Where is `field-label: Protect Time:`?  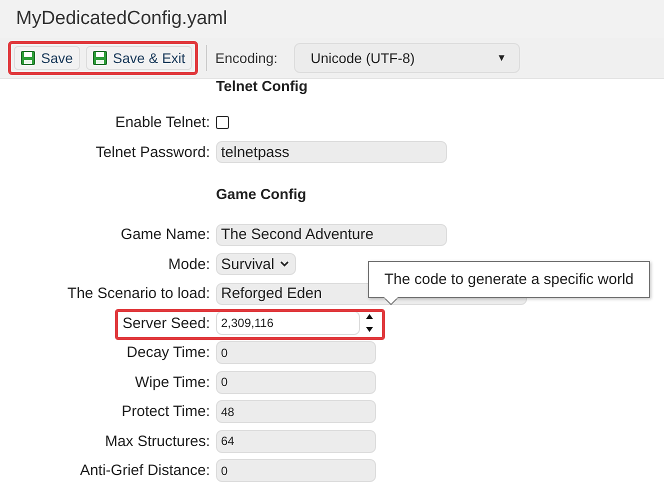 field-label: Protect Time: is located at coordinates (165, 411).